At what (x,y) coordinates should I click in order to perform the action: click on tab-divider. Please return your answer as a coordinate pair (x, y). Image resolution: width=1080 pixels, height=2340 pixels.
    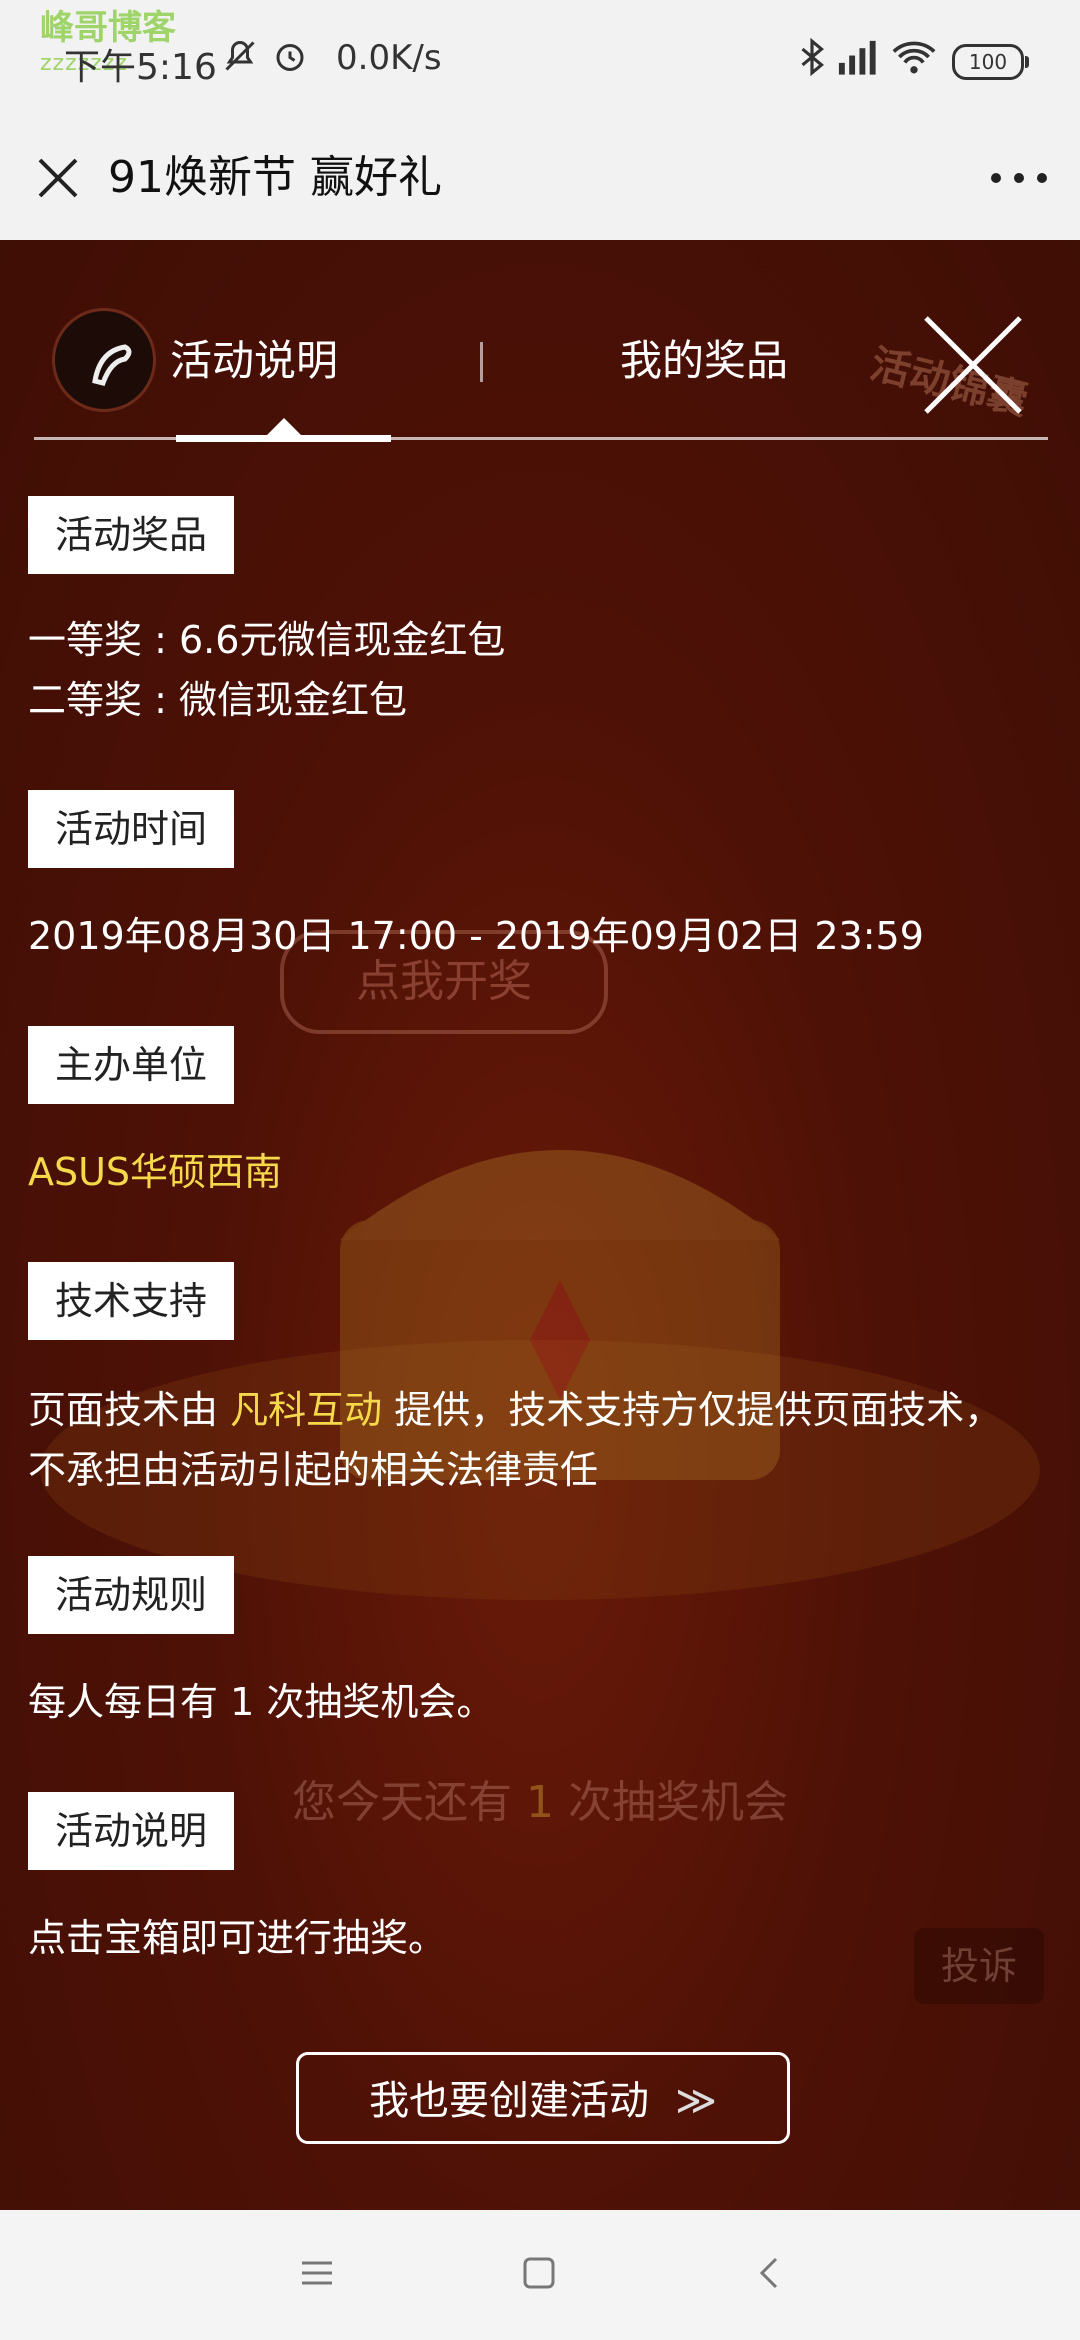
    Looking at the image, I should click on (481, 362).